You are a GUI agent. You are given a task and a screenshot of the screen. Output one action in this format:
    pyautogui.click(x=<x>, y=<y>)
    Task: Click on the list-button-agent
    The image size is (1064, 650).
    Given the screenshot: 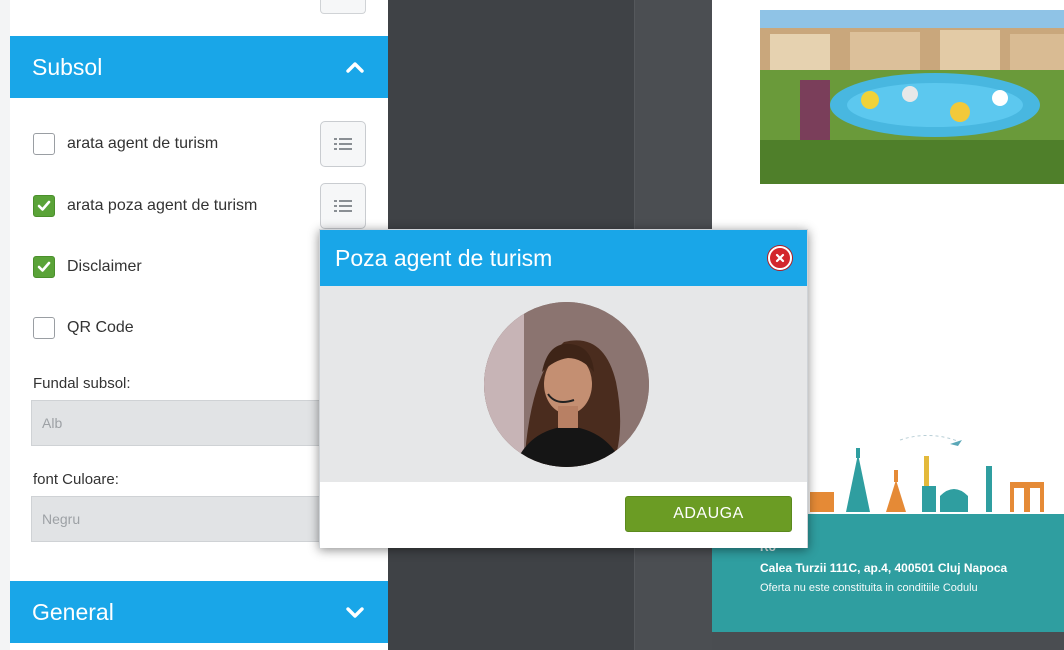 What is the action you would take?
    pyautogui.click(x=343, y=144)
    